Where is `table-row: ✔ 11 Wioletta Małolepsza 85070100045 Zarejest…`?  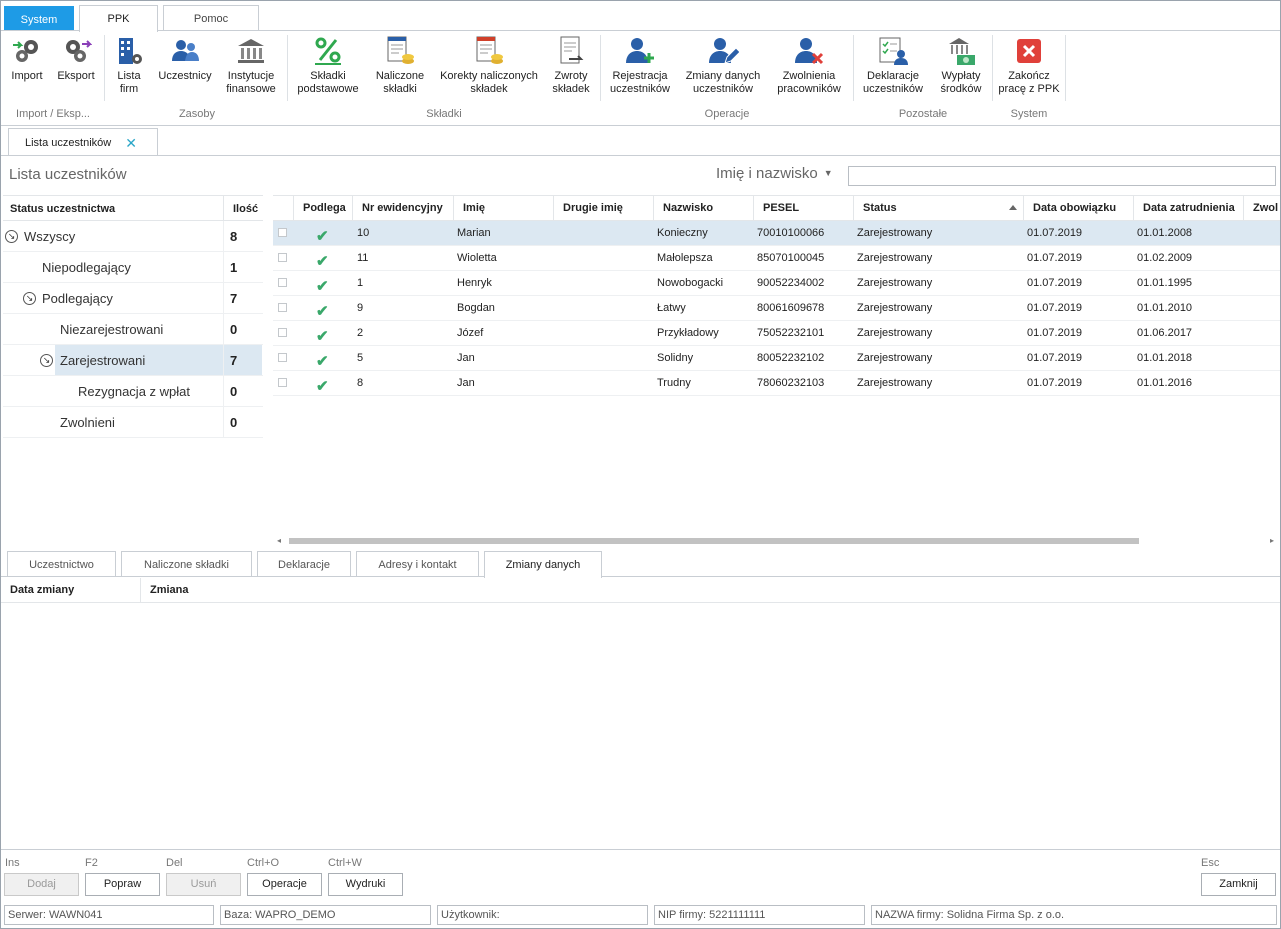
table-row: ✔ 11 Wioletta Małolepsza 85070100045 Zarejest… is located at coordinates (776, 258).